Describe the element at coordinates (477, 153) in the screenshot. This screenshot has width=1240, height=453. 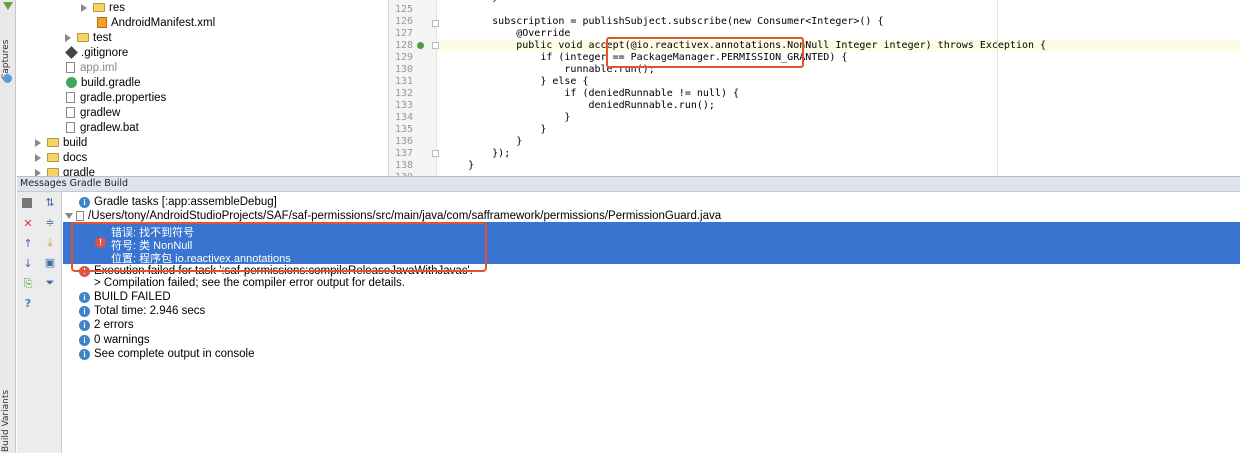
I see `code-line: });` at that location.